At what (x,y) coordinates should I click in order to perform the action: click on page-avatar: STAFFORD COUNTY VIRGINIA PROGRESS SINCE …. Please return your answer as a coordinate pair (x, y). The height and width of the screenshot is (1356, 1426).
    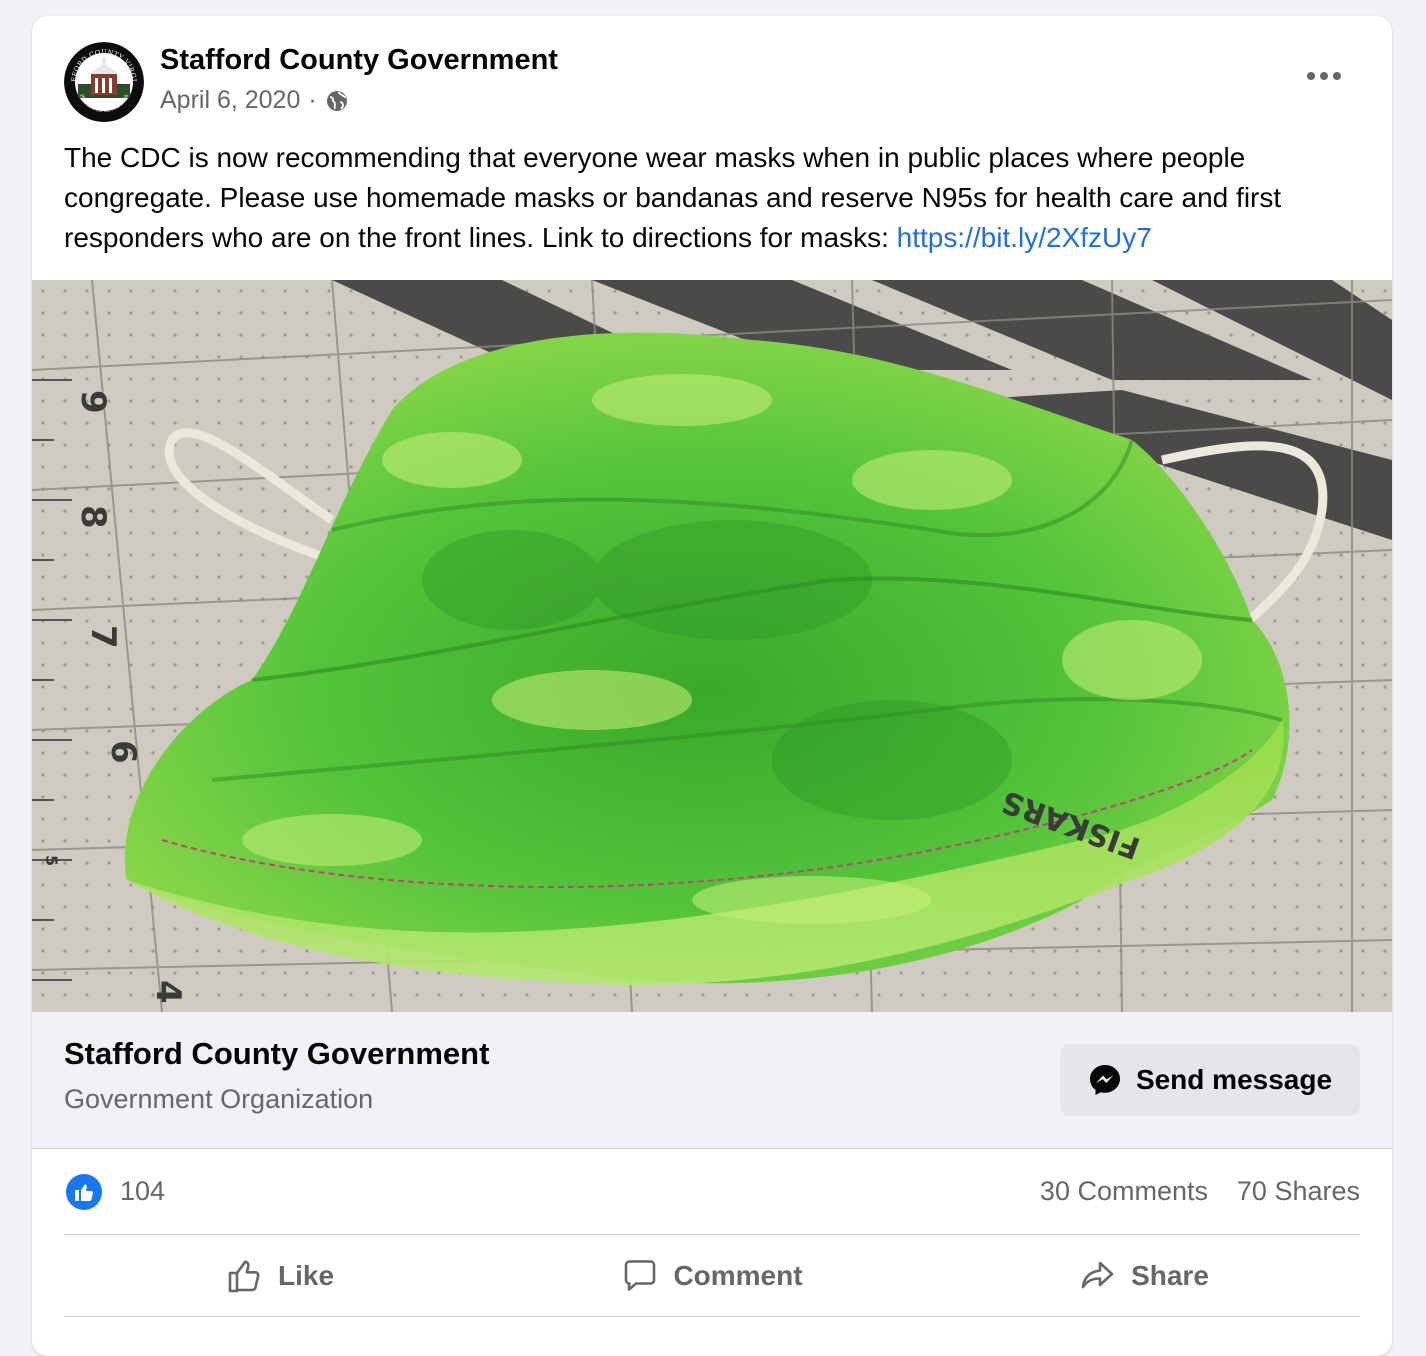
    Looking at the image, I should click on (104, 82).